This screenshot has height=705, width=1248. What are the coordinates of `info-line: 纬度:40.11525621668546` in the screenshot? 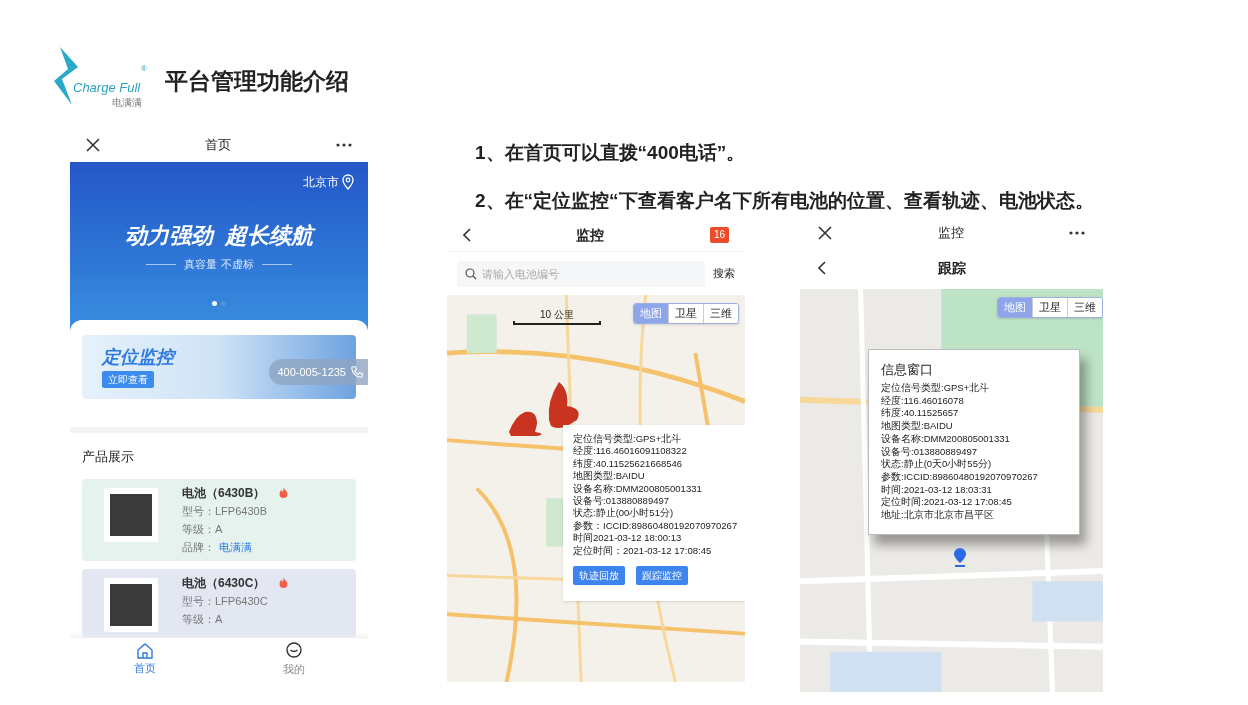 It's located at (628, 463).